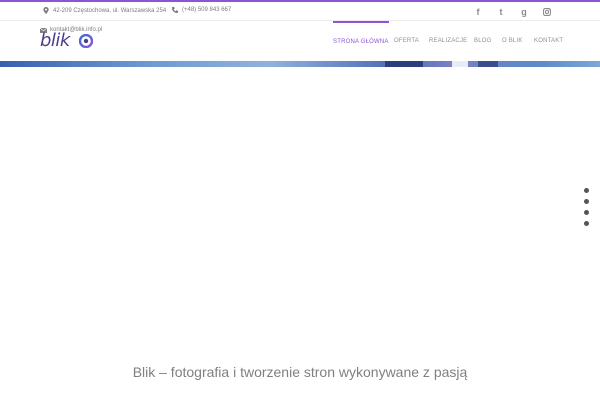  I want to click on phone-text: (+48) 509 843 667, so click(207, 10).